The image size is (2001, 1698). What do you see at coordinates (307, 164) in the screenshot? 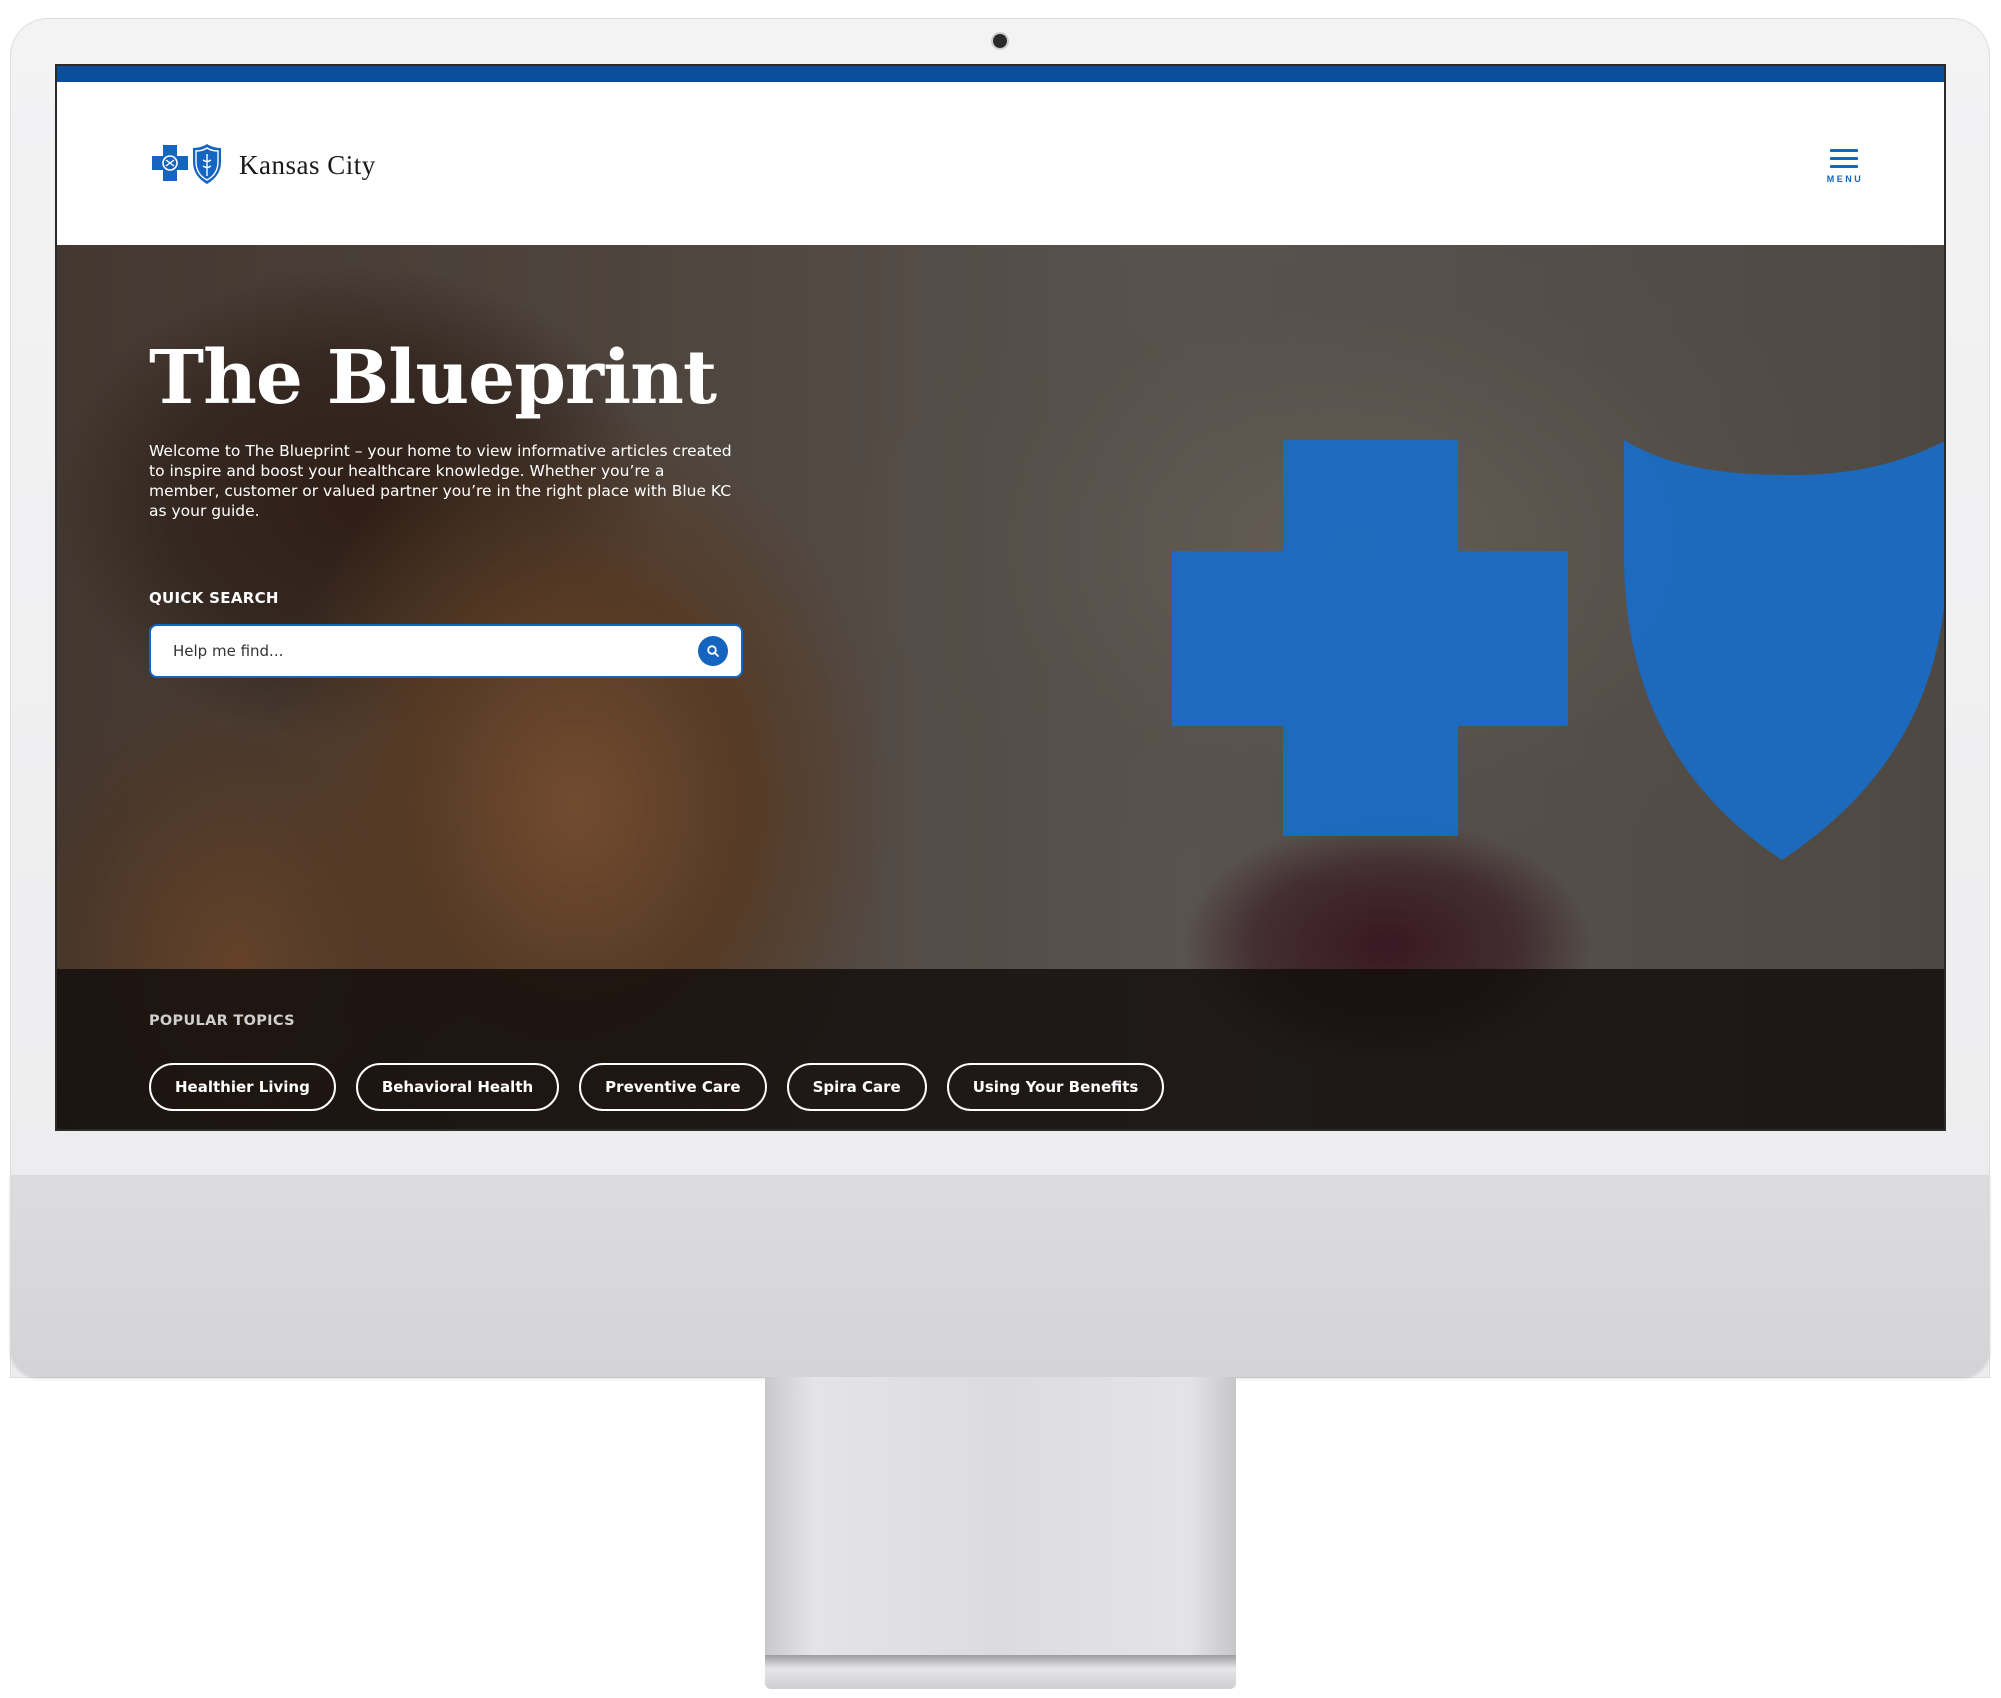
I see `brand-name: Kansas City` at bounding box center [307, 164].